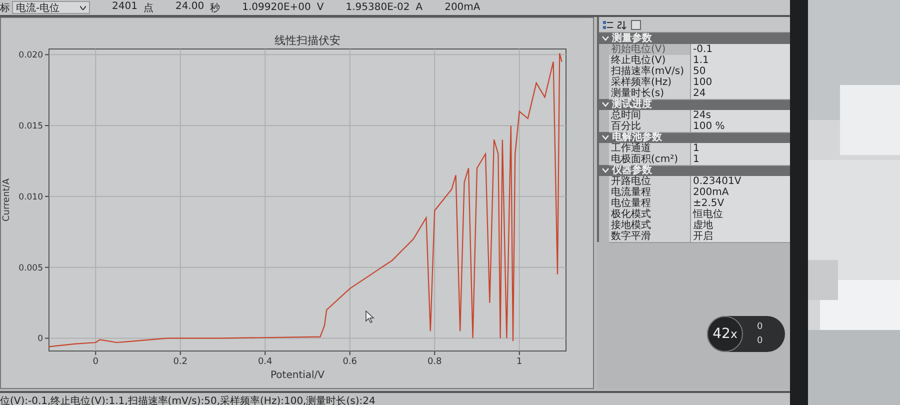  I want to click on property-value: 100, so click(740, 83).